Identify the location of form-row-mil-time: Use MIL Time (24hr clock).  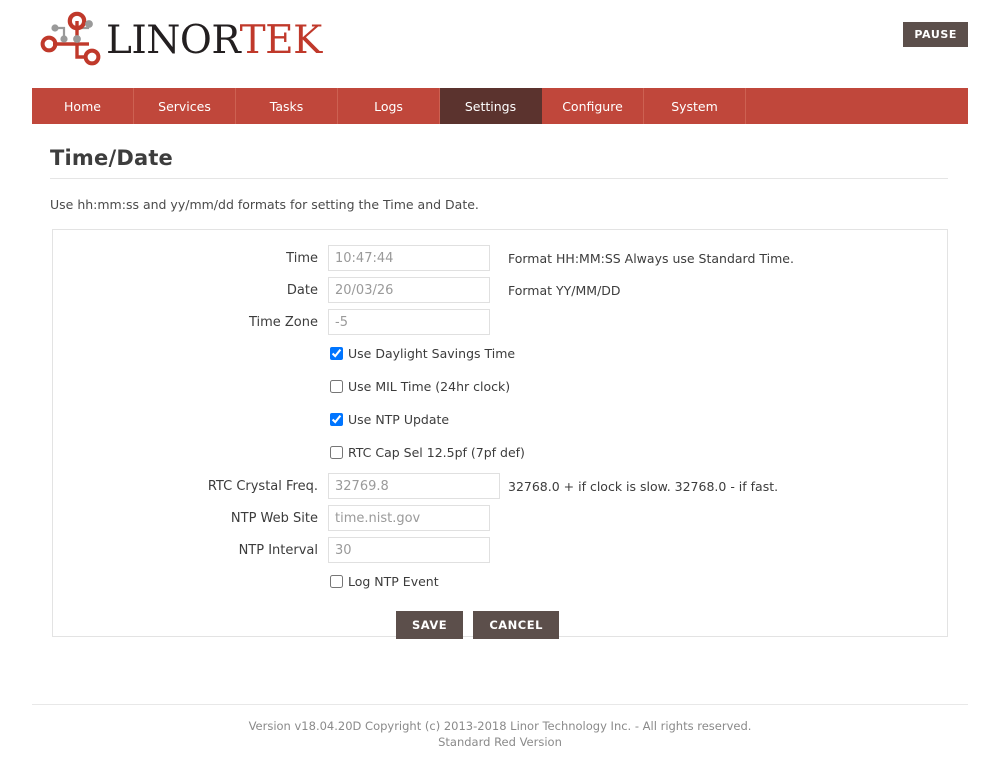
(423, 387).